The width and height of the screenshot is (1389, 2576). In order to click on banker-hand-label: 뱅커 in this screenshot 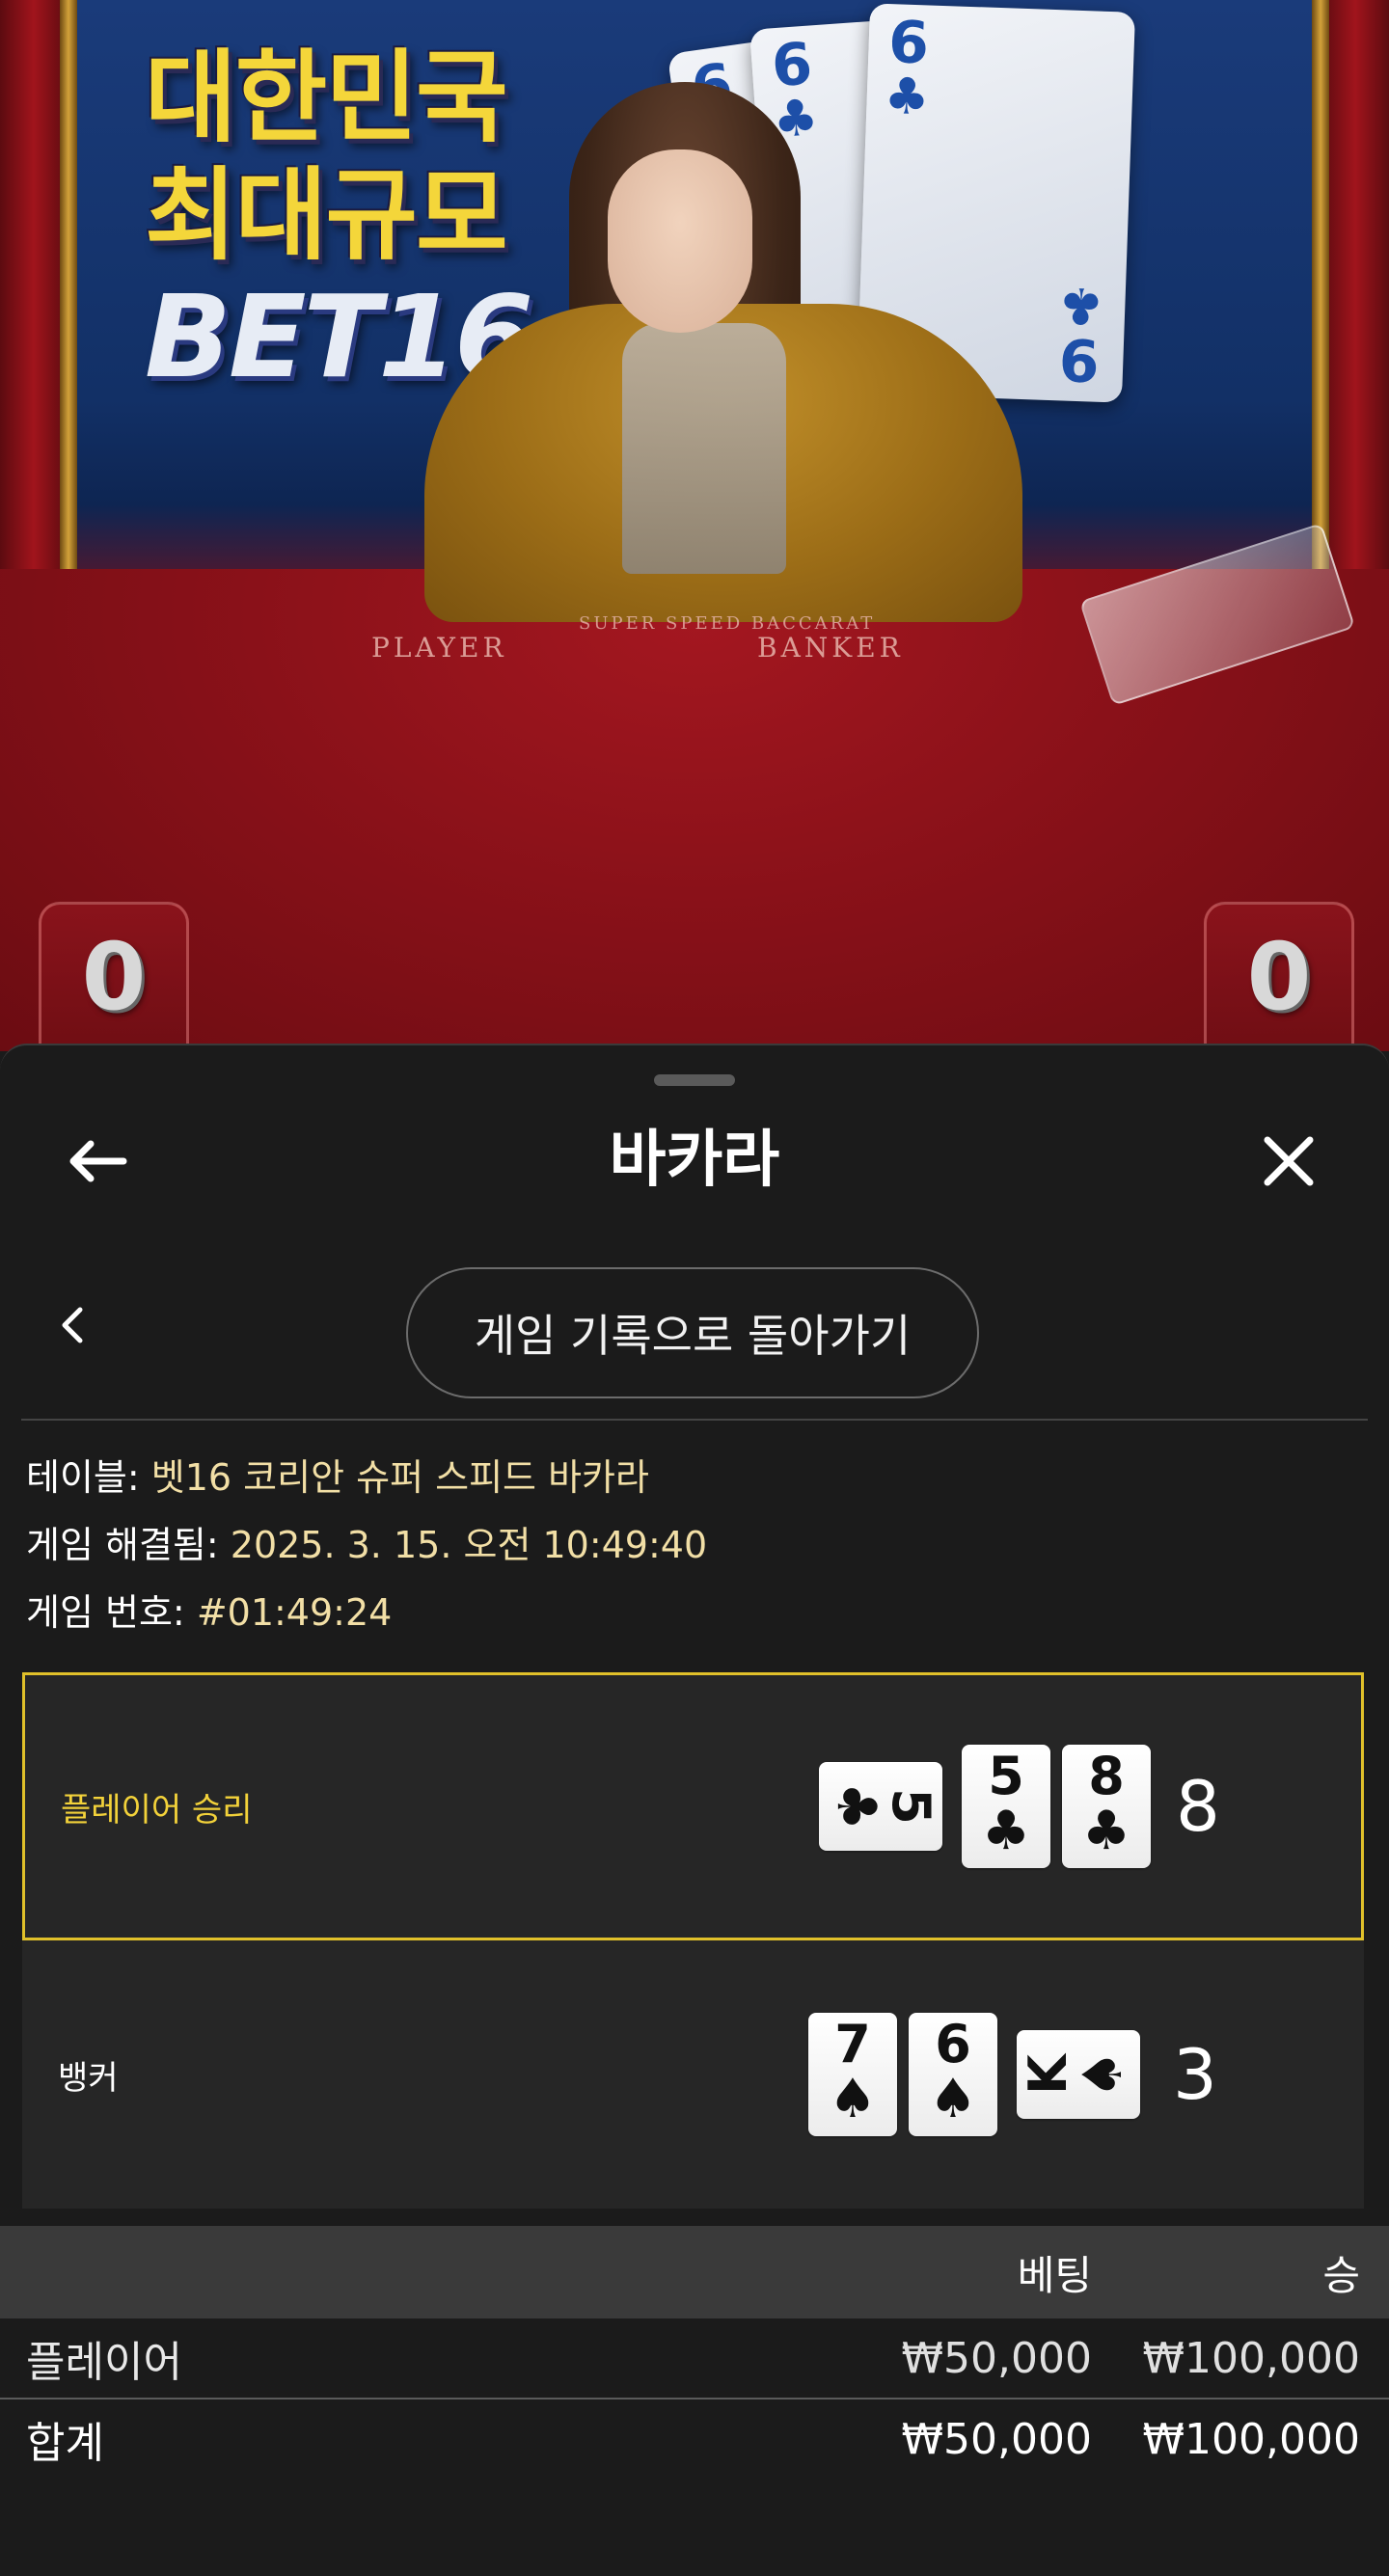, I will do `click(88, 2078)`.